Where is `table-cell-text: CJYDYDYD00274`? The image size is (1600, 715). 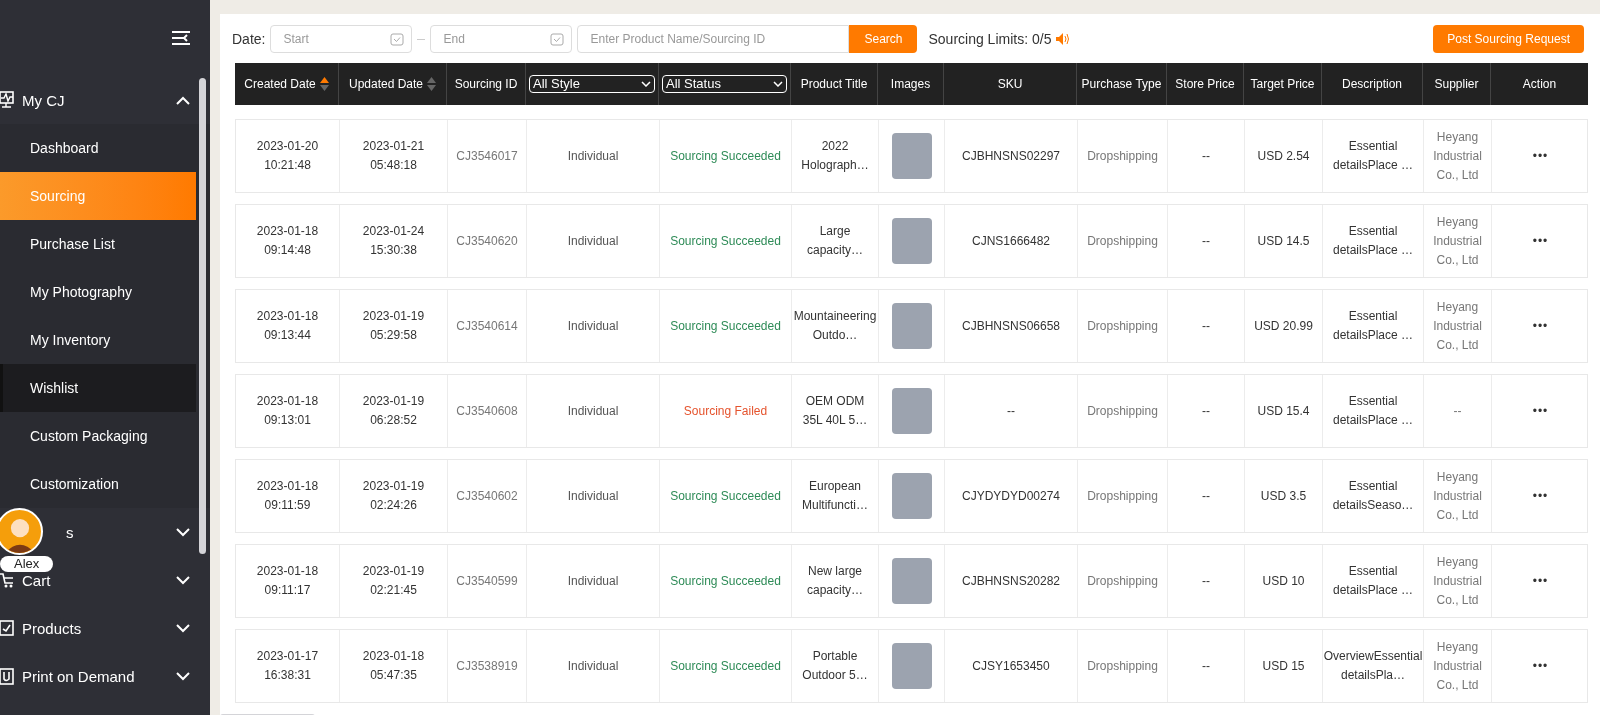 table-cell-text: CJYDYDYD00274 is located at coordinates (1010, 496).